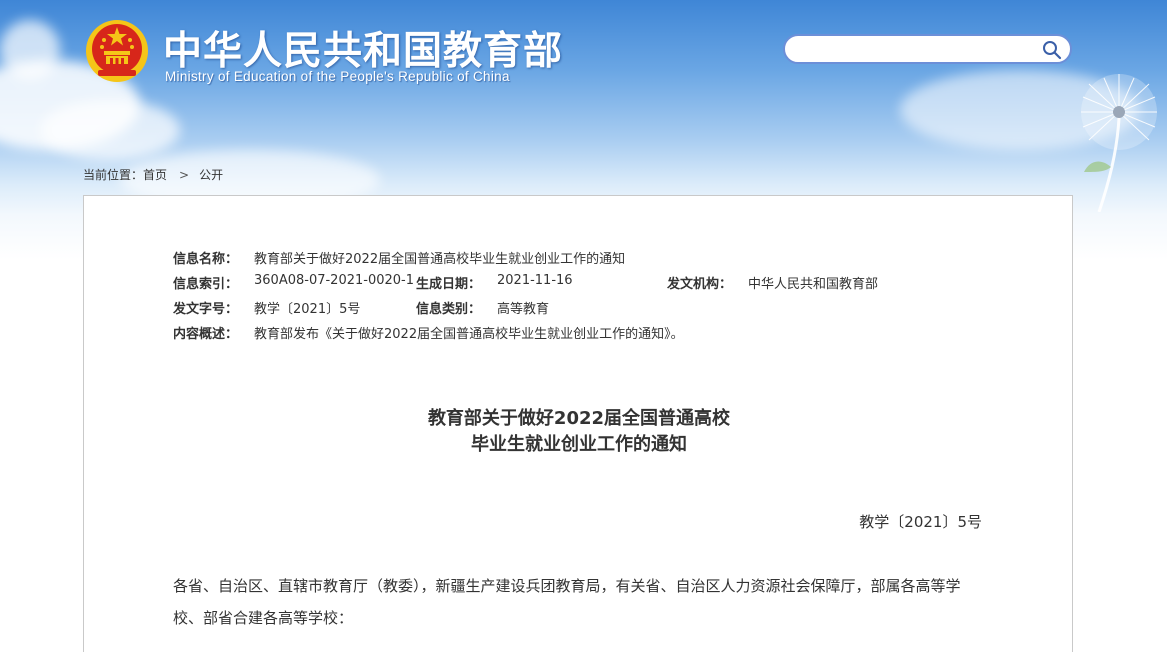 The height and width of the screenshot is (652, 1167). I want to click on breadcrumb-home-link: 首页, so click(155, 175).